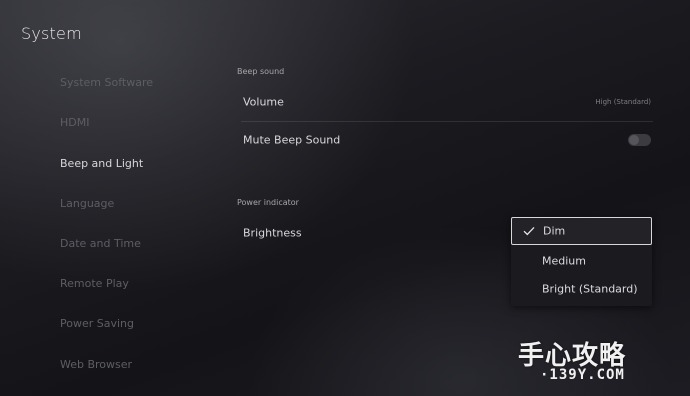 This screenshot has width=690, height=396. I want to click on sidebar-item-beep-and-light: Beep and Light, so click(101, 163).